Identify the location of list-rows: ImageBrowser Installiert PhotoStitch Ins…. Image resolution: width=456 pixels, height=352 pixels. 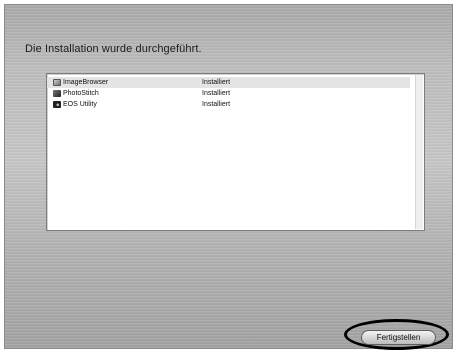
(228, 93).